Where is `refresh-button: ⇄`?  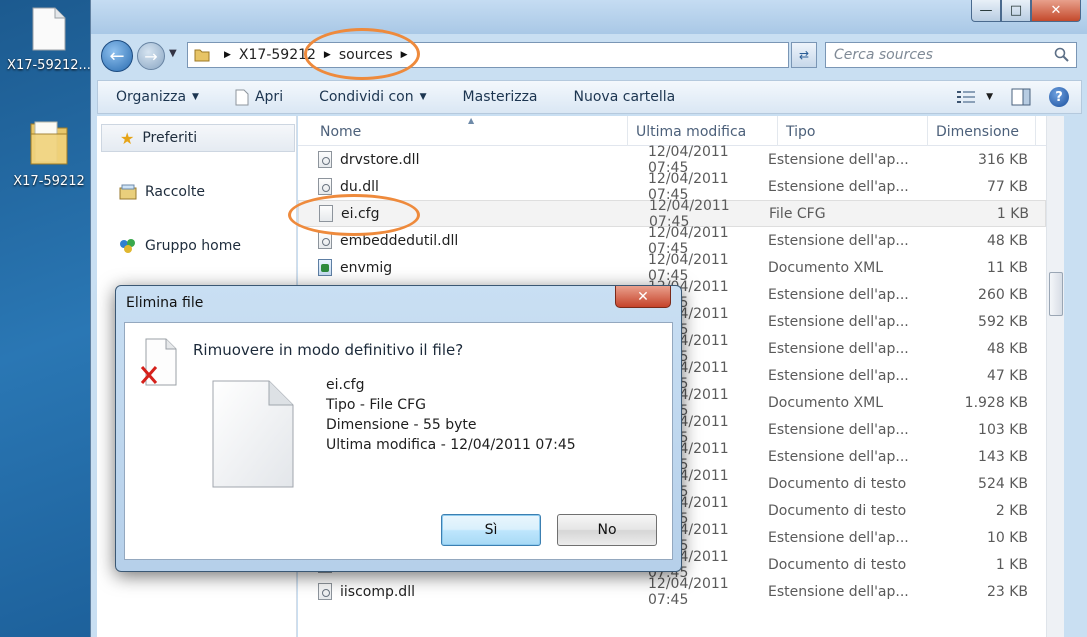
refresh-button: ⇄ is located at coordinates (804, 55).